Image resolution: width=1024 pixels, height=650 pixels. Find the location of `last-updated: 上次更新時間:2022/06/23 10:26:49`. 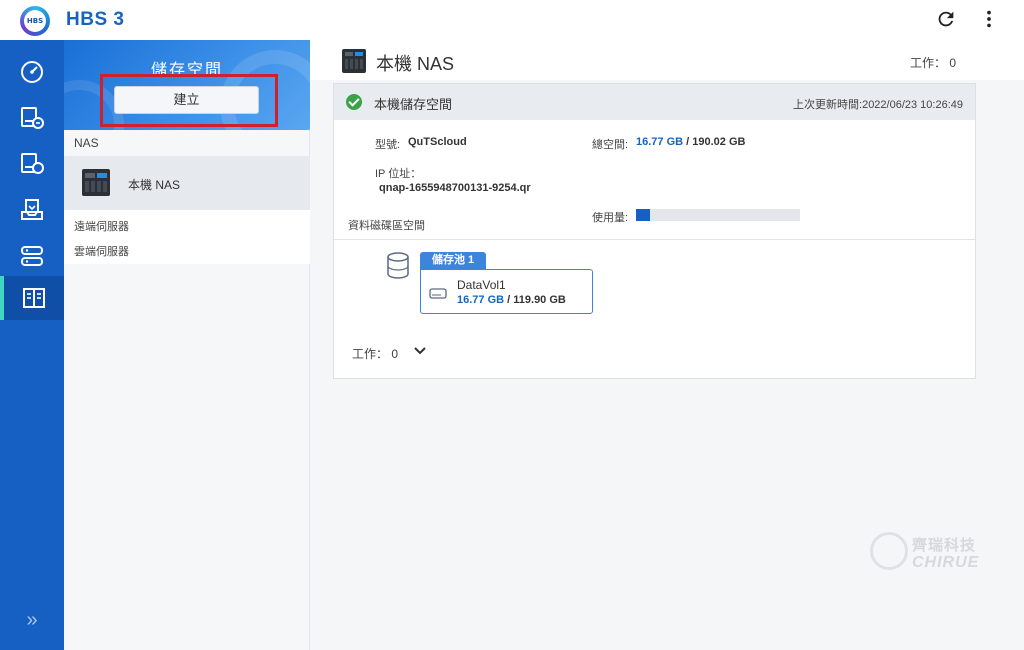

last-updated: 上次更新時間:2022/06/23 10:26:49 is located at coordinates (878, 105).